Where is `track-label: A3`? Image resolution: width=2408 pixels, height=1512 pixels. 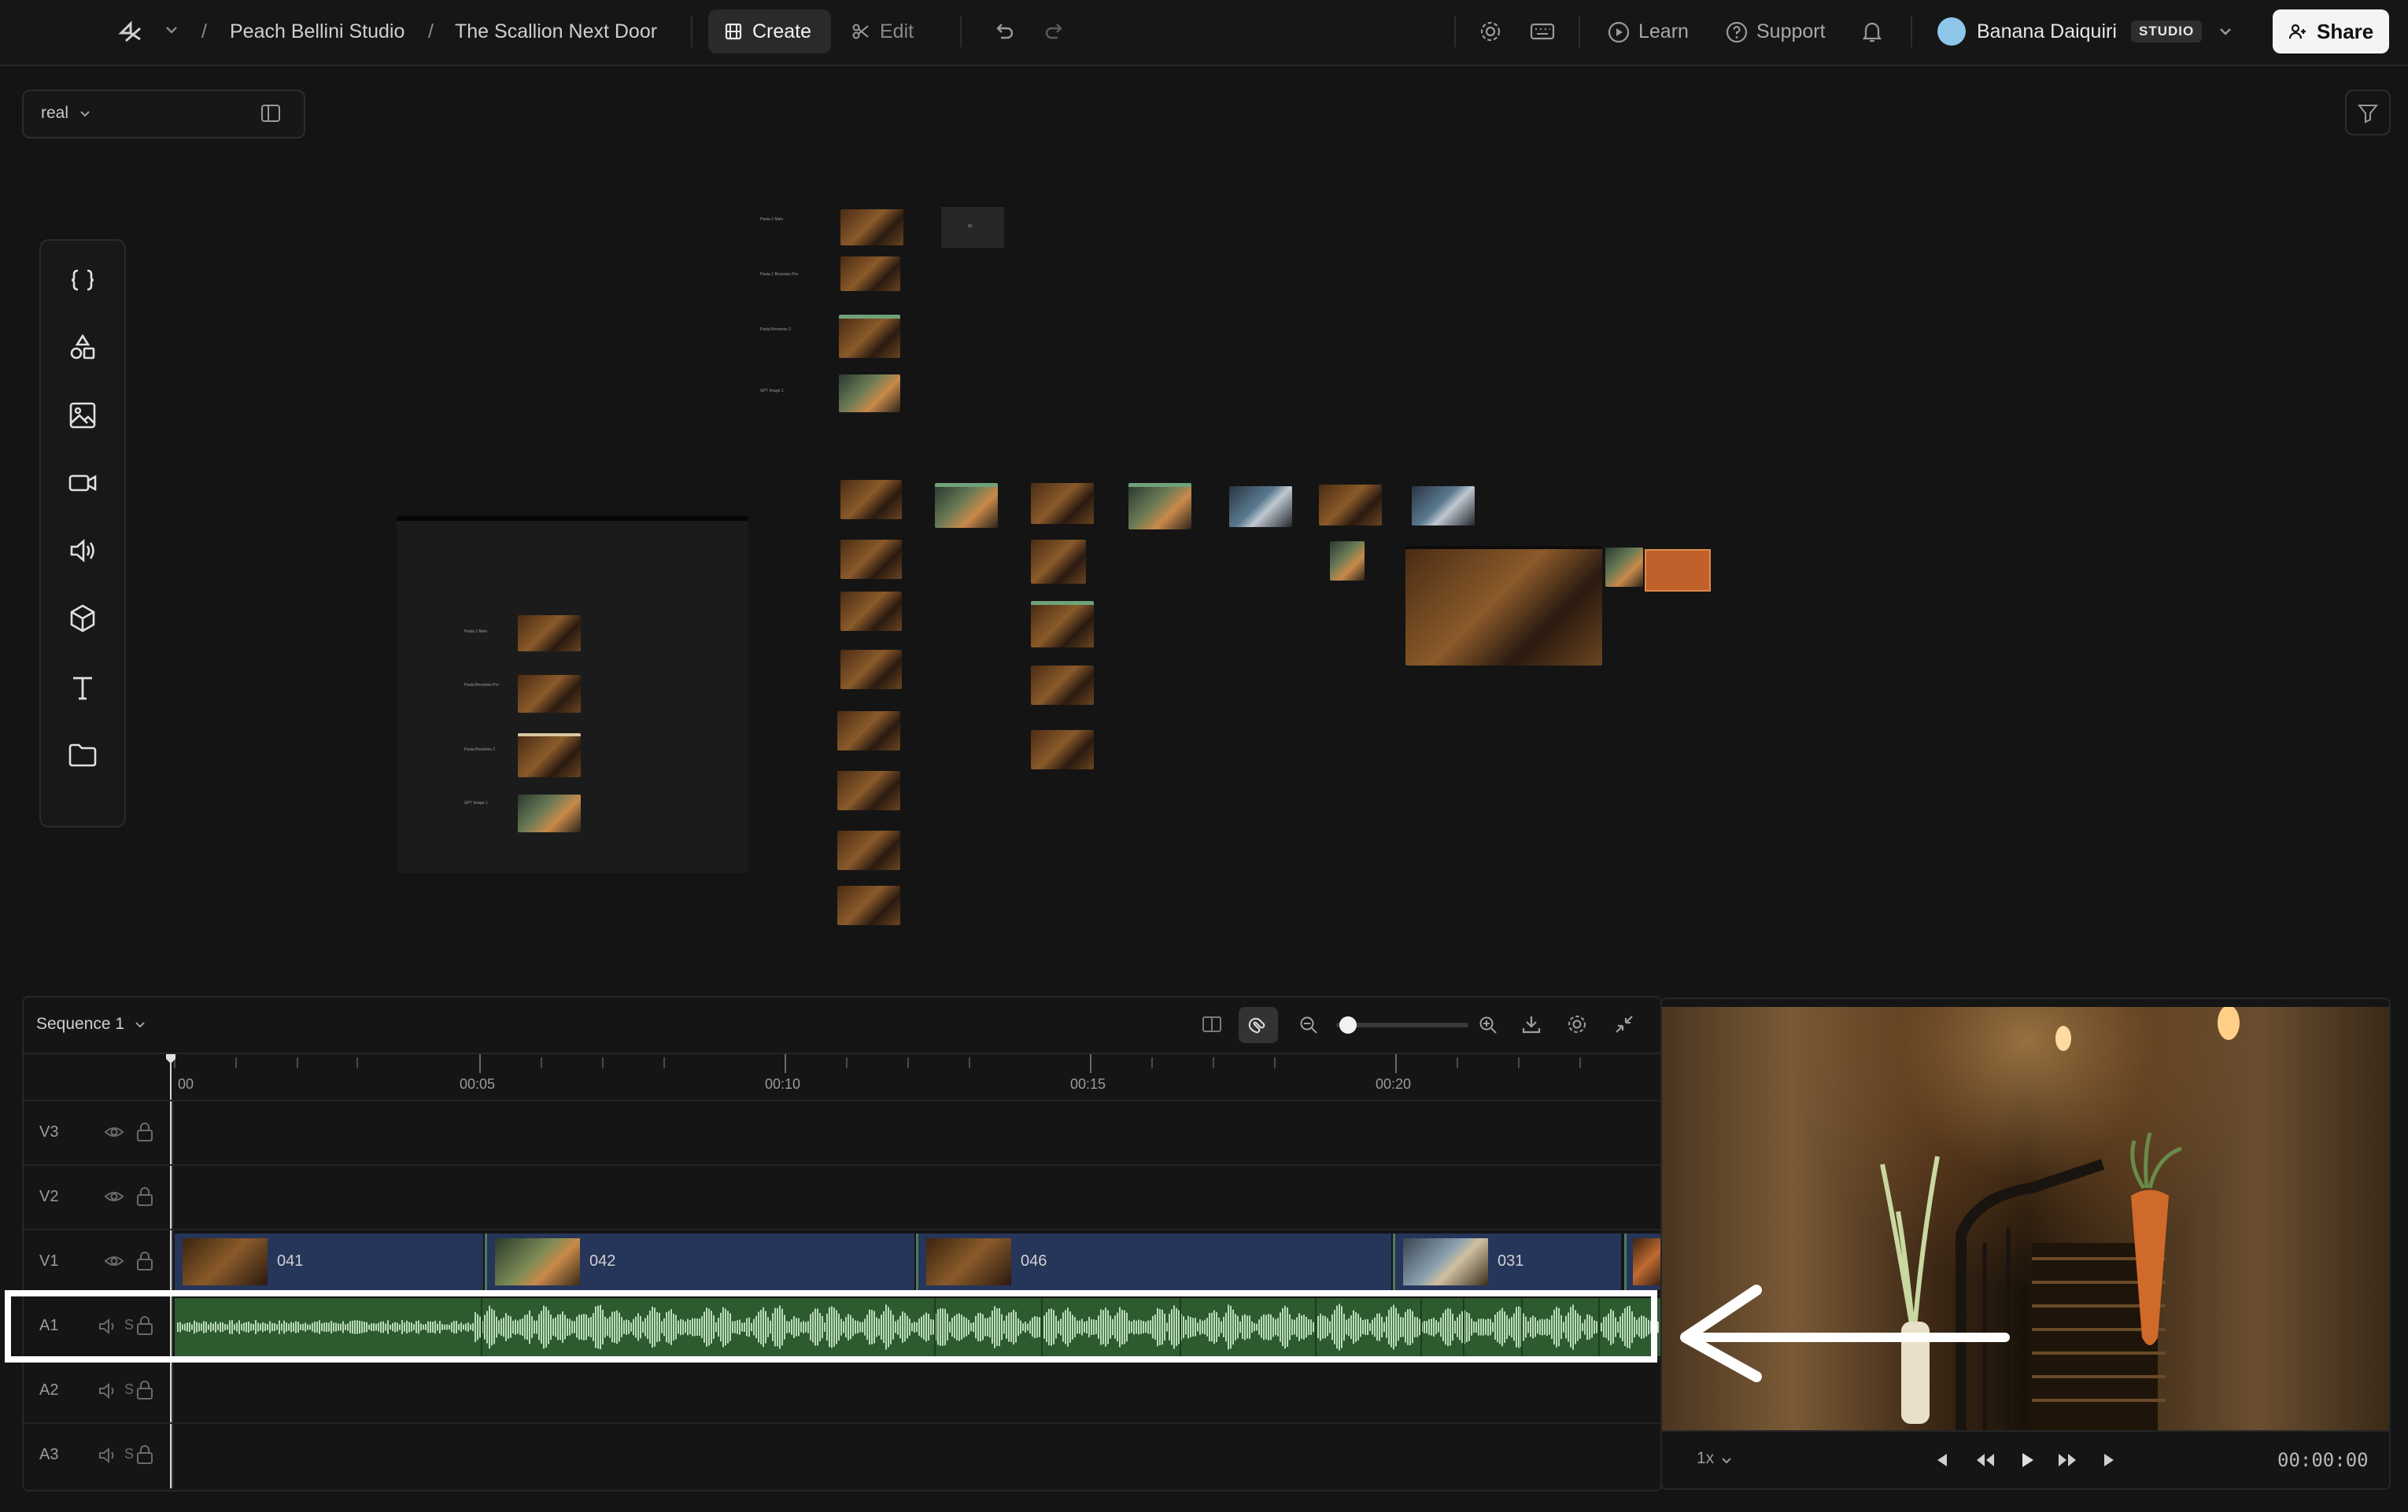 track-label: A3 is located at coordinates (49, 1454).